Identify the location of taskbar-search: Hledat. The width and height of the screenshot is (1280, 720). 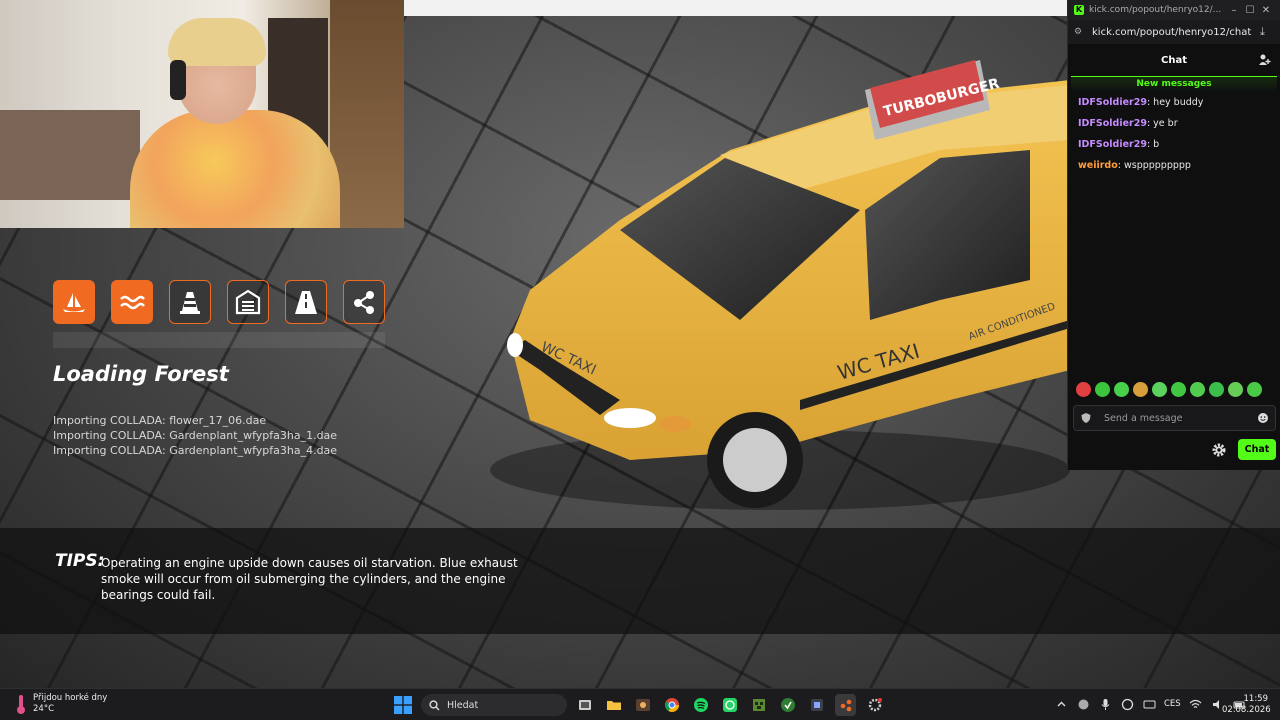
(494, 705).